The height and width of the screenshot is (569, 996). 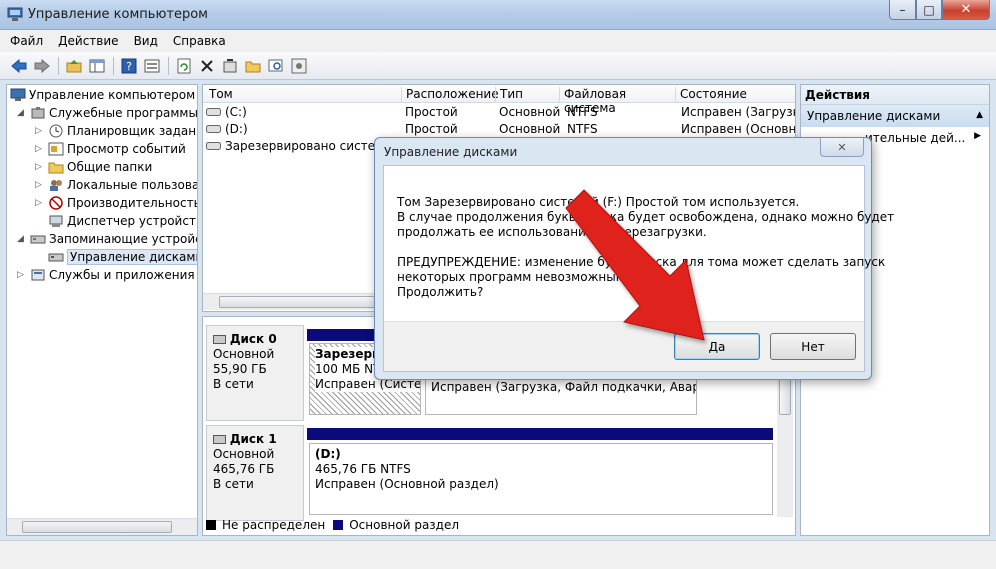 I want to click on column-filesystem: Файловая система, so click(x=617, y=101).